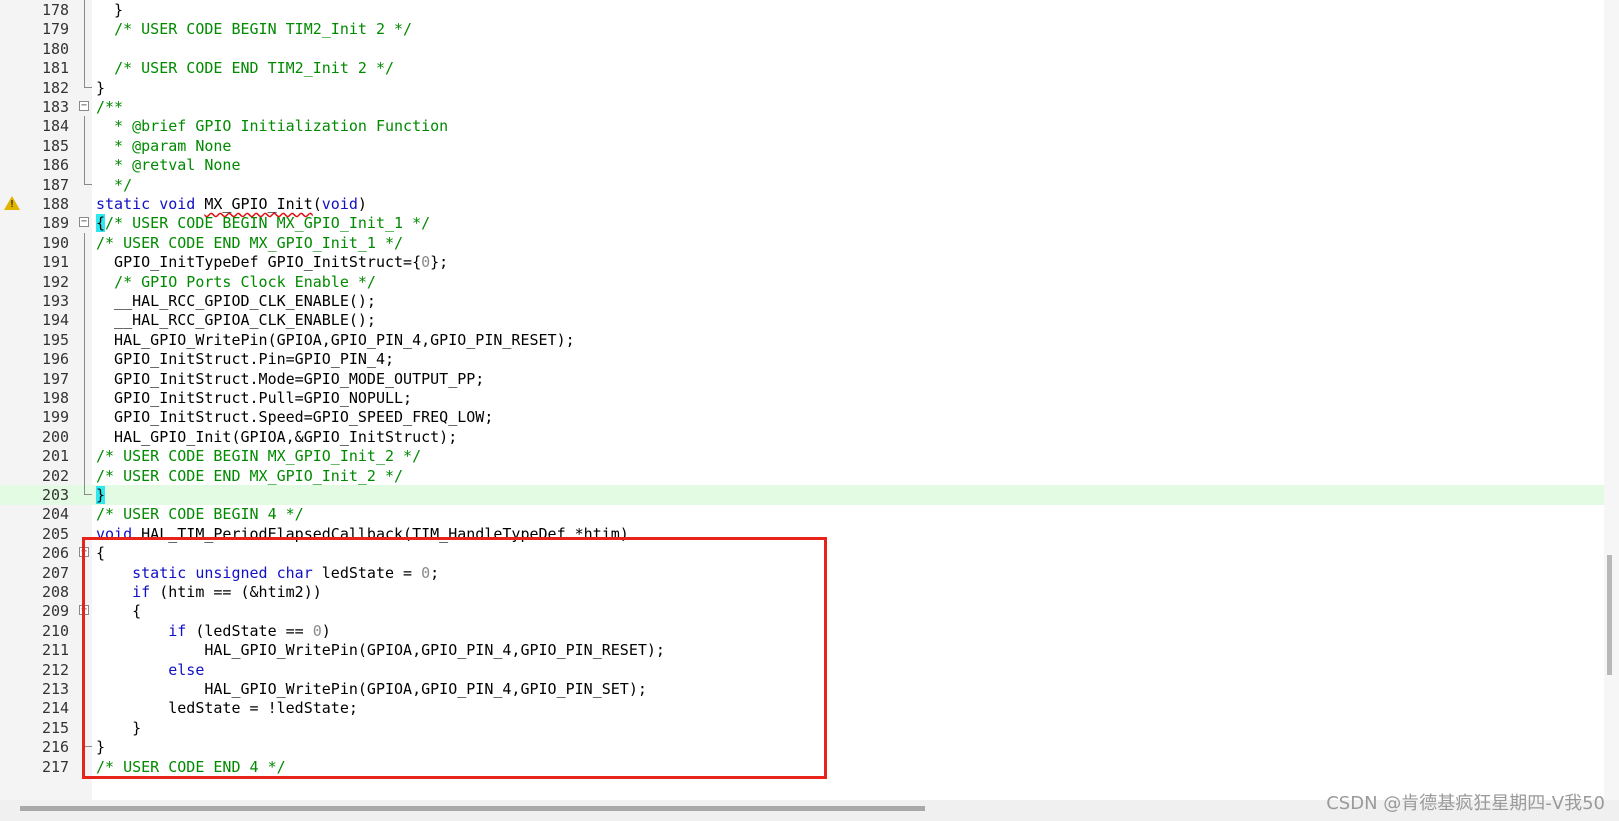 The image size is (1619, 821). I want to click on code-line: 193 __HAL_RCC_GPIOD_CLK_ENABLE();, so click(802, 301).